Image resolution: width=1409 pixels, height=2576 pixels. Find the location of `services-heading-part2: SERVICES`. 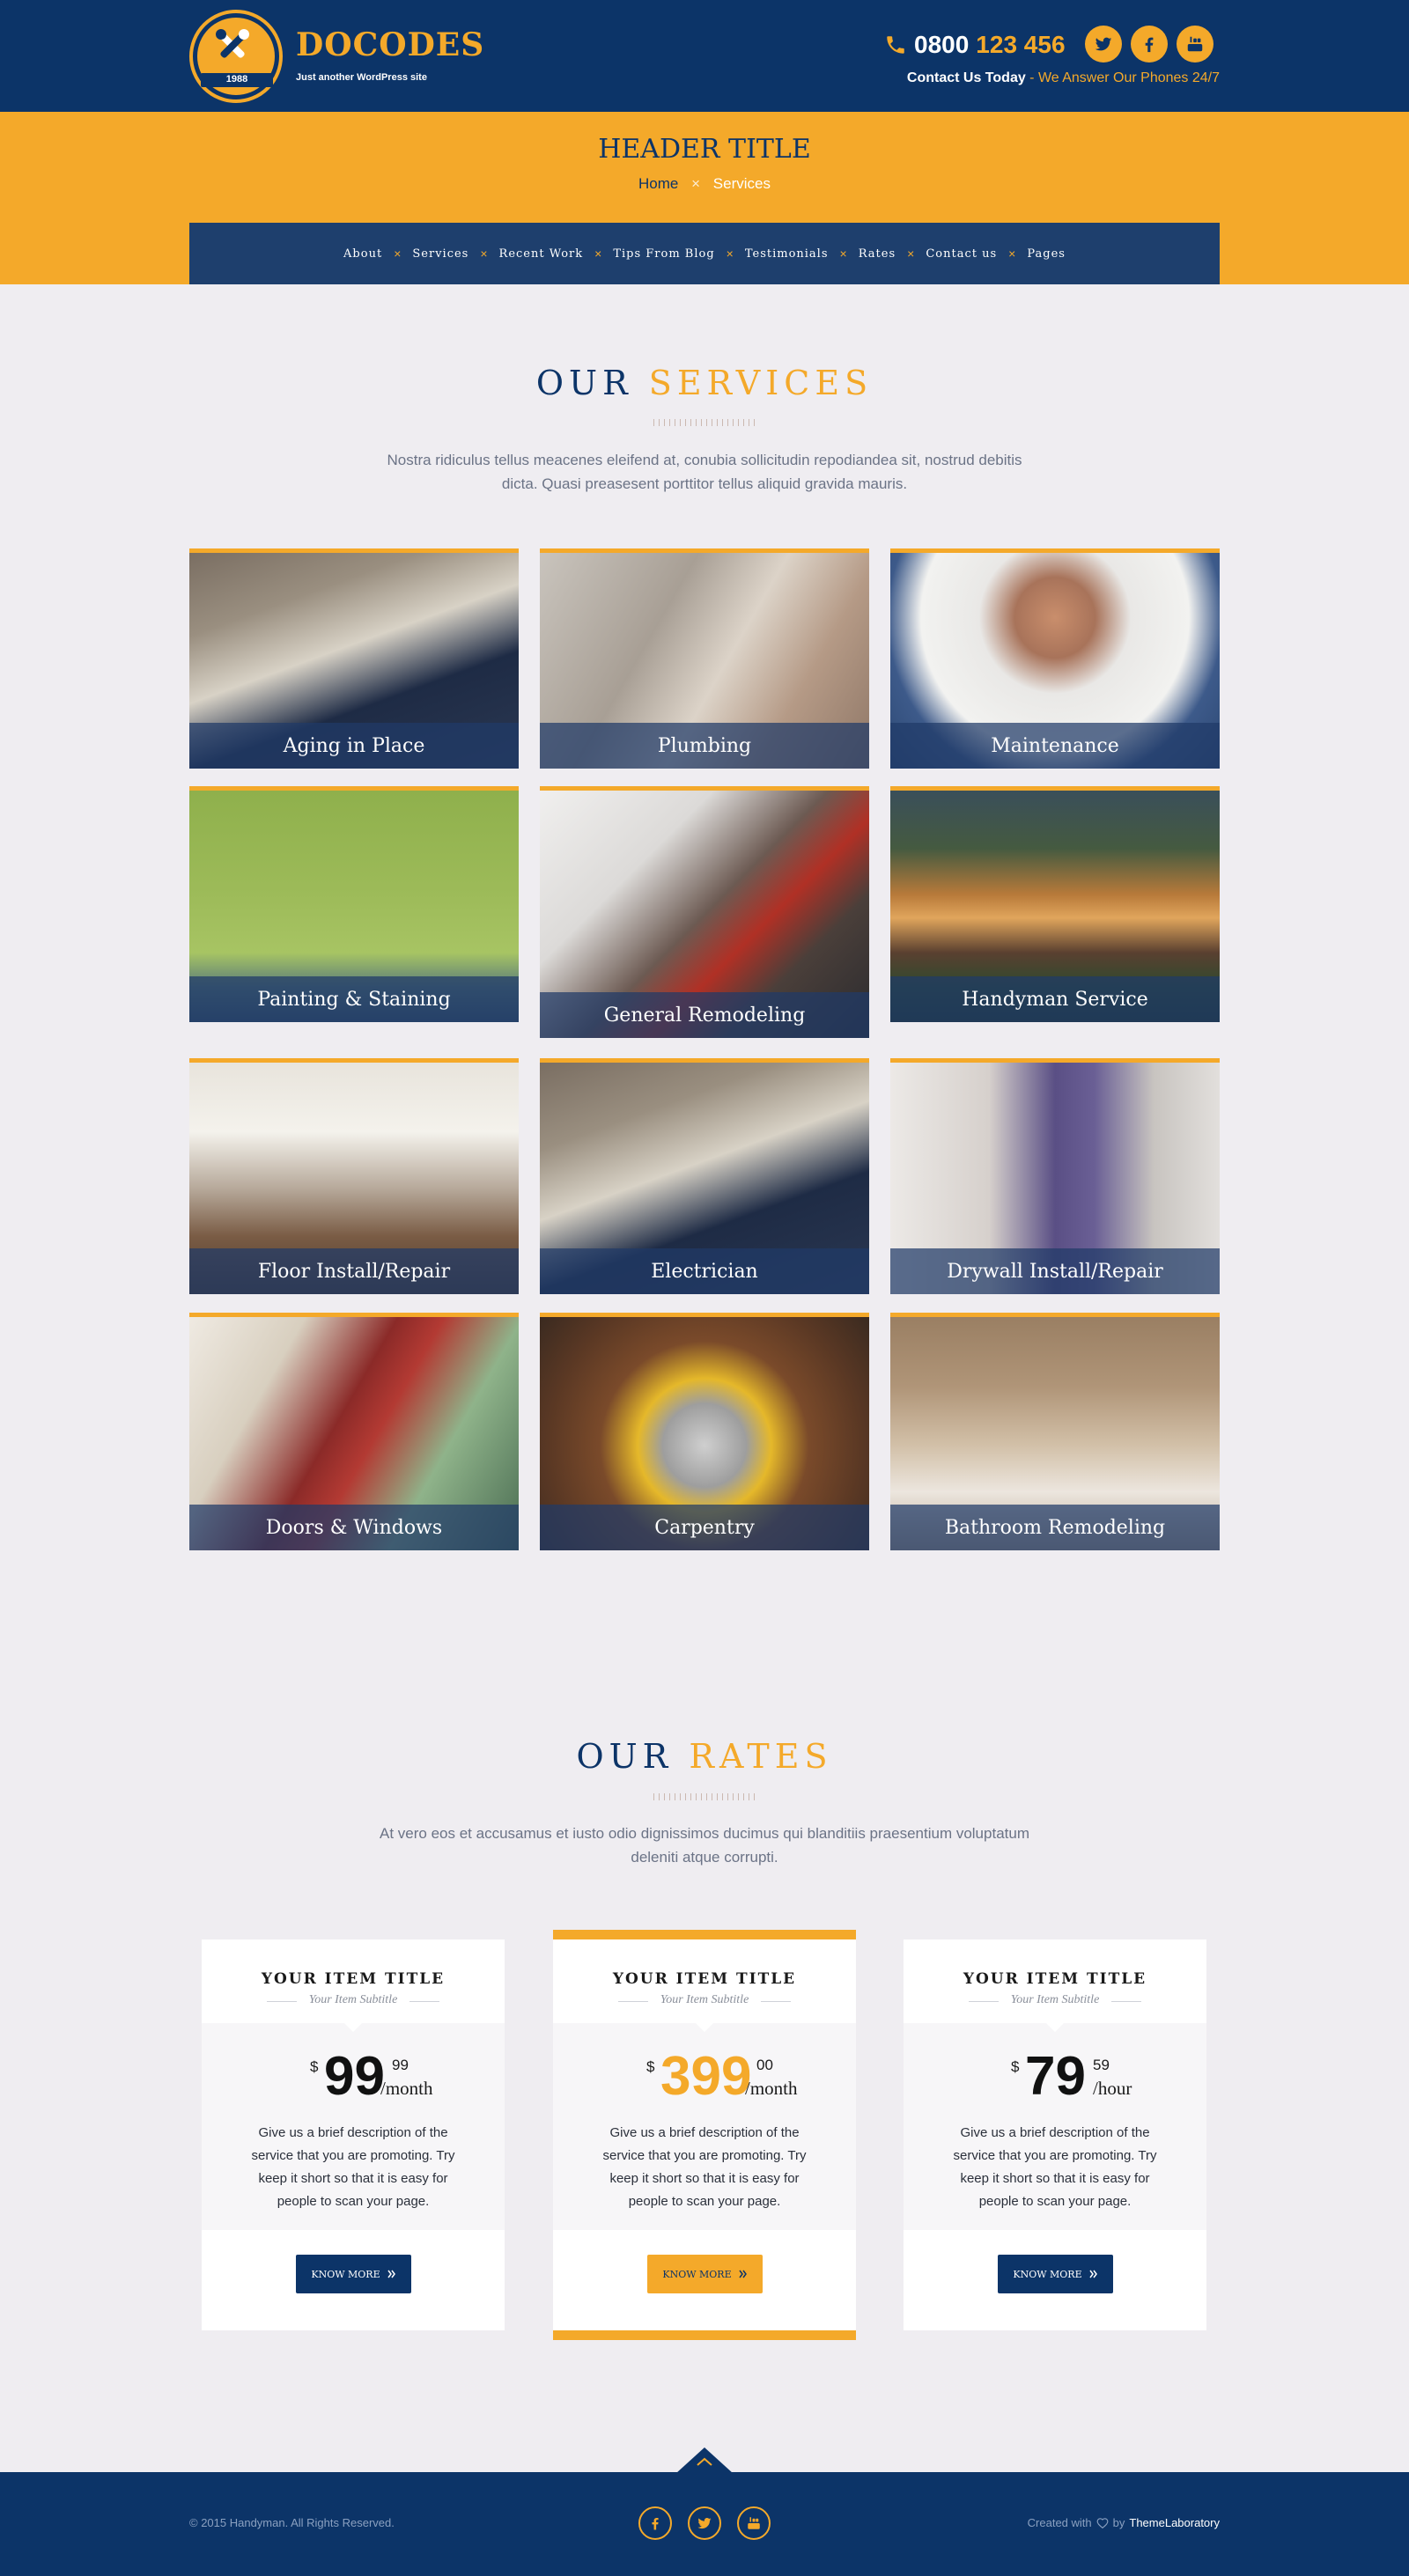

services-heading-part2: SERVICES is located at coordinates (761, 383).